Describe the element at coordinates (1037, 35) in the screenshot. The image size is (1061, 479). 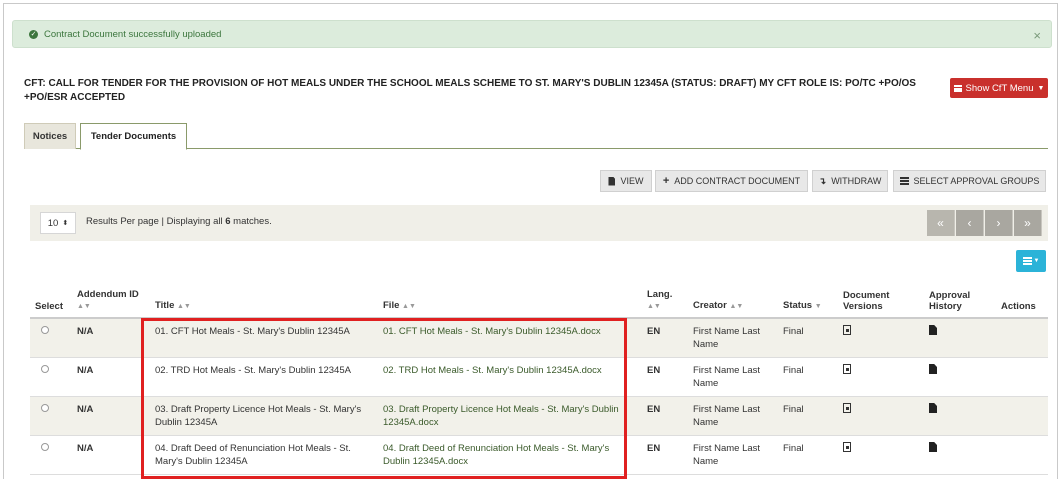
I see `close-icon: ×` at that location.